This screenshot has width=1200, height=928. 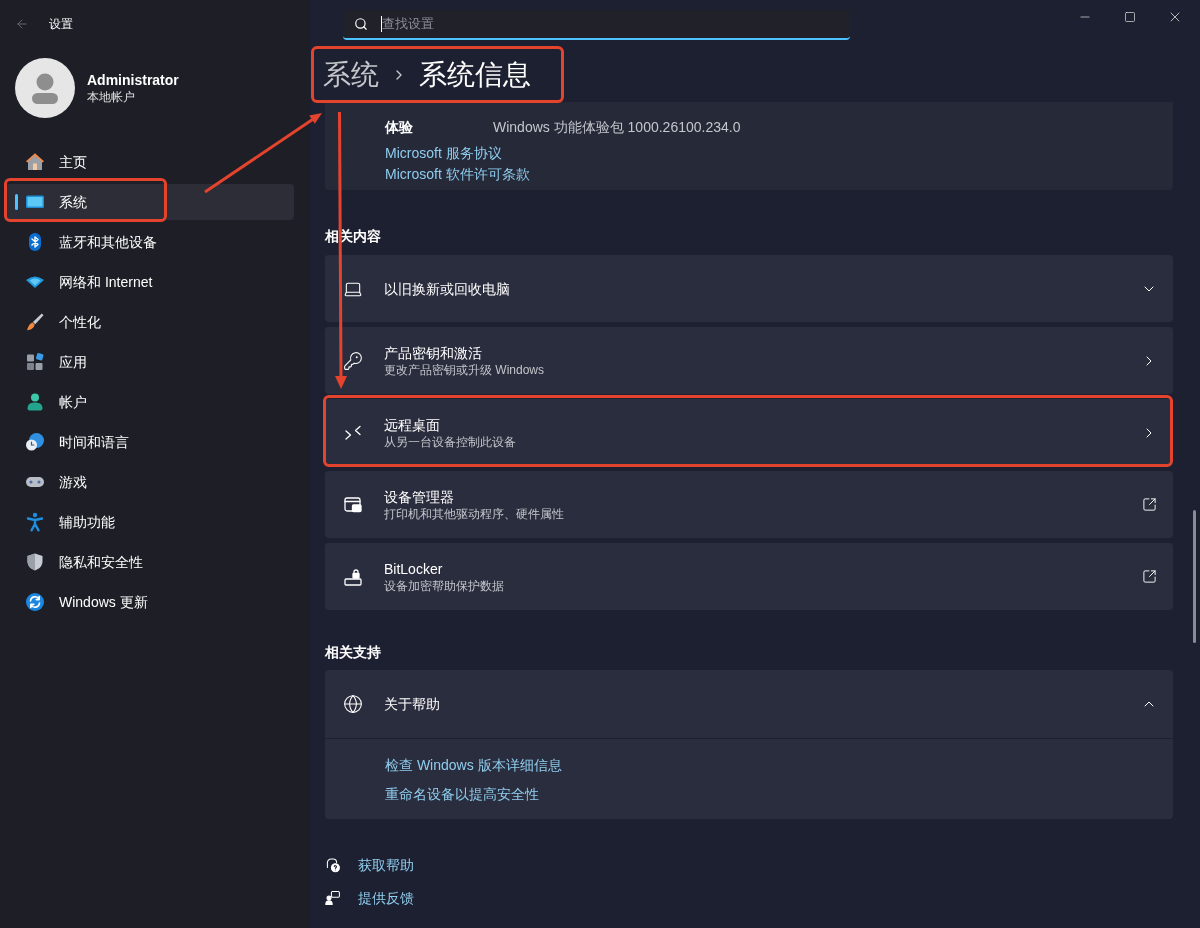 I want to click on card-title: 远程桌面, so click(x=412, y=424).